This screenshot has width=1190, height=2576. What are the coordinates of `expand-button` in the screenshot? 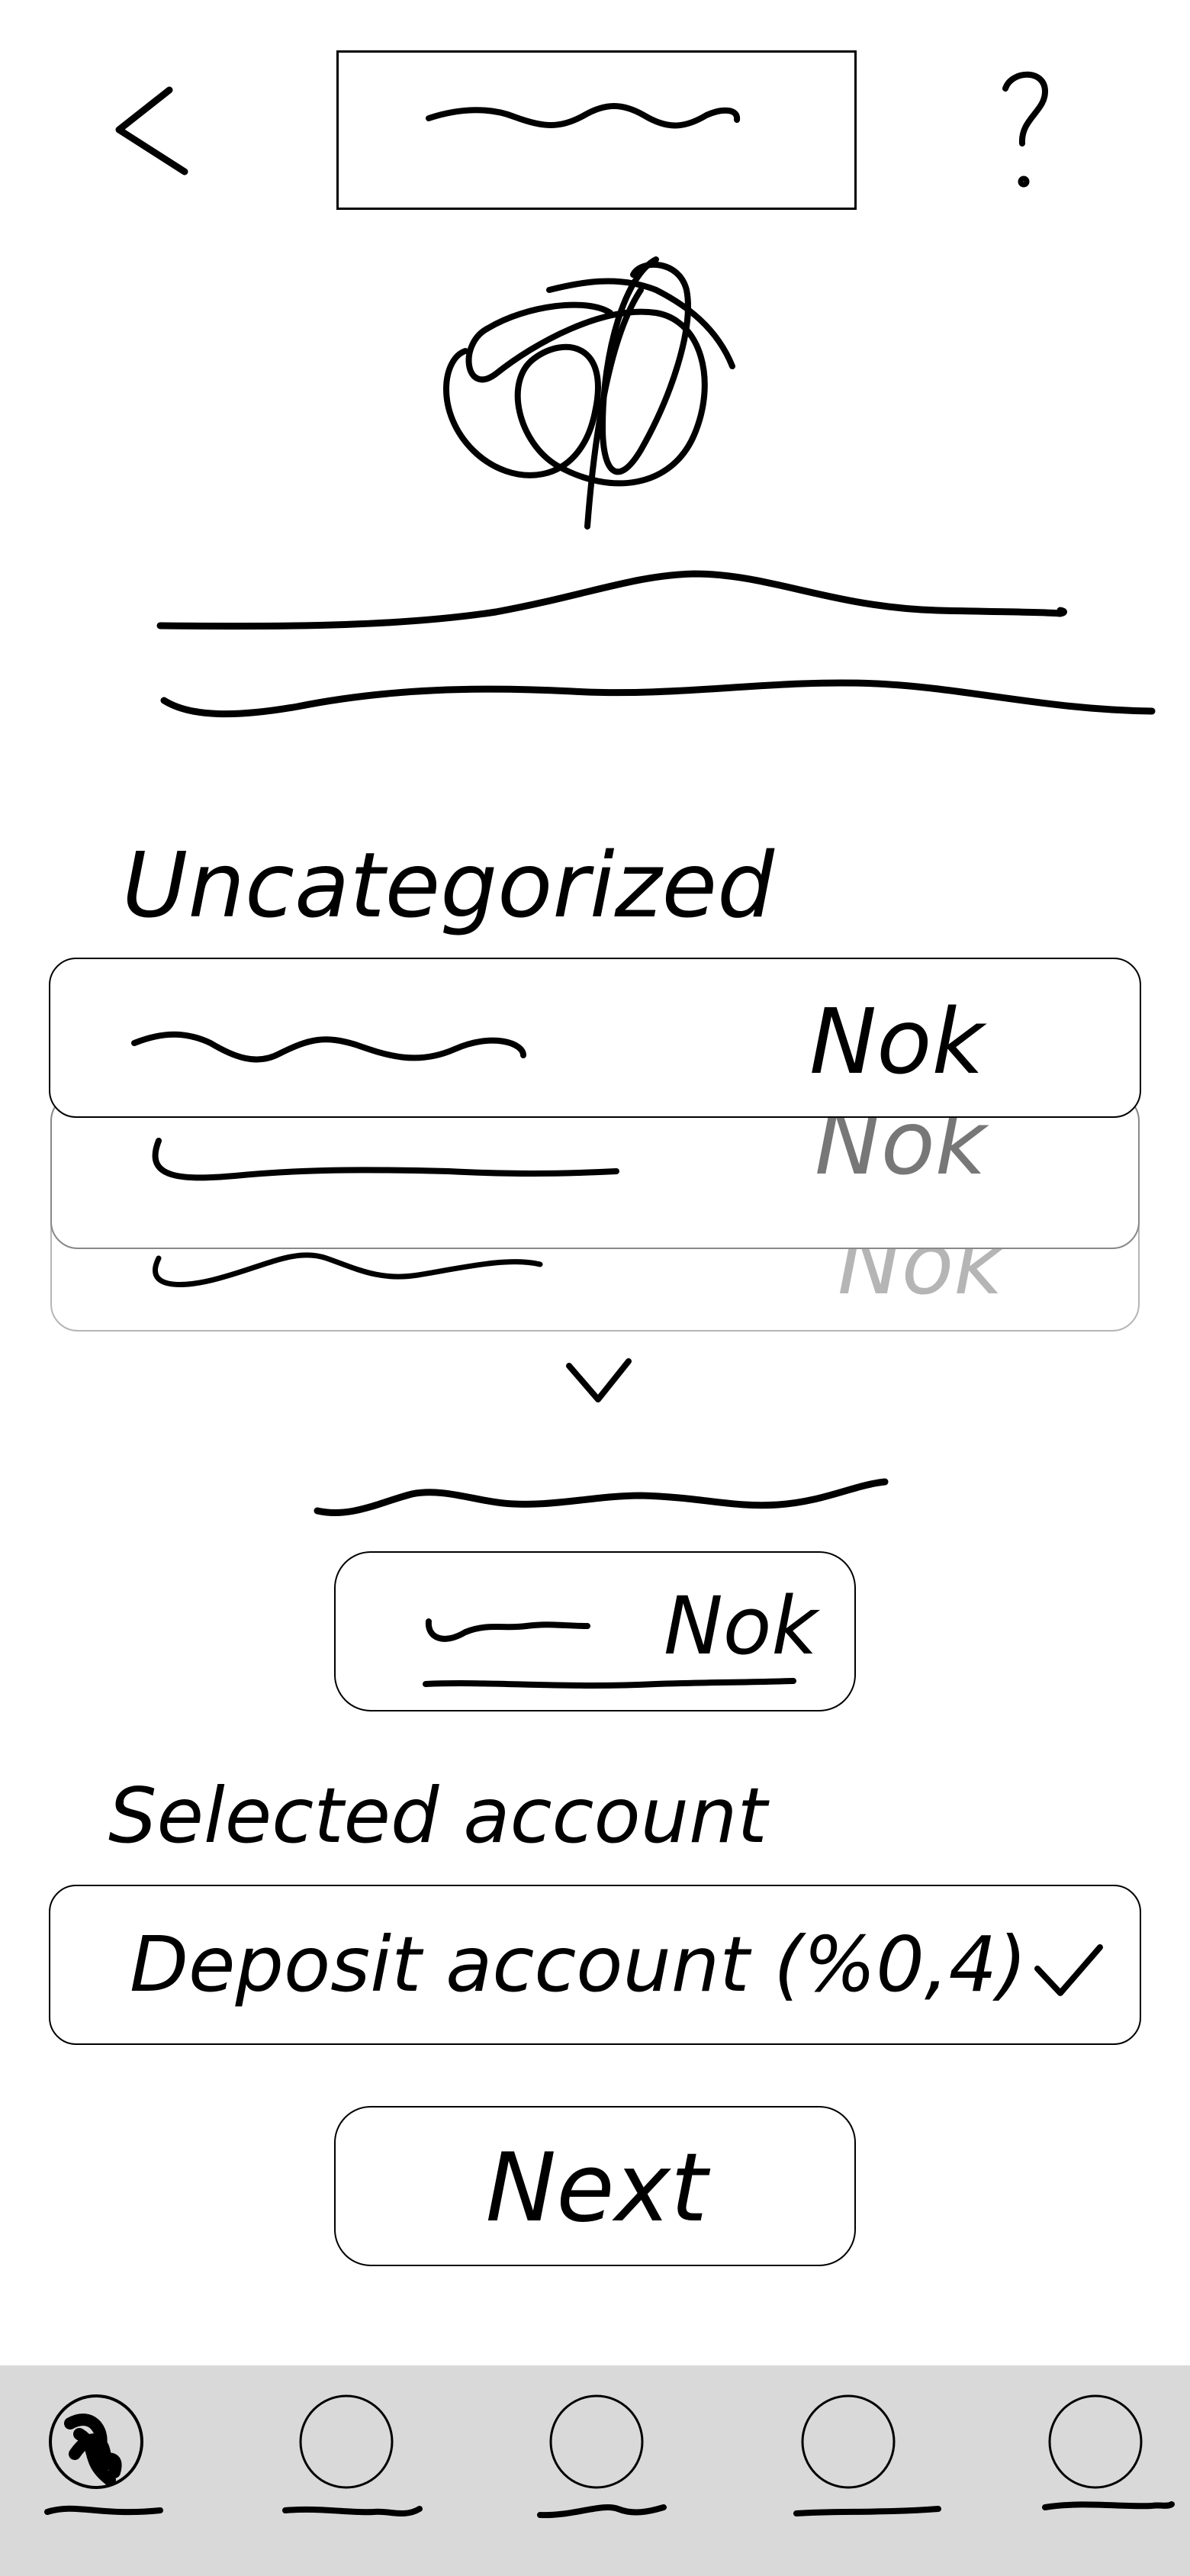 It's located at (599, 1385).